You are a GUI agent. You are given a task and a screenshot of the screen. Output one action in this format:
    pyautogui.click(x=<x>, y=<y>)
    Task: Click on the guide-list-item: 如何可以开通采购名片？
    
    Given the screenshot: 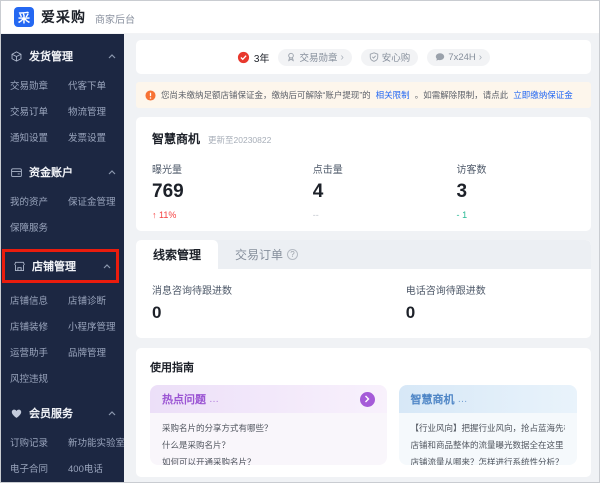 What is the action you would take?
    pyautogui.click(x=268, y=459)
    